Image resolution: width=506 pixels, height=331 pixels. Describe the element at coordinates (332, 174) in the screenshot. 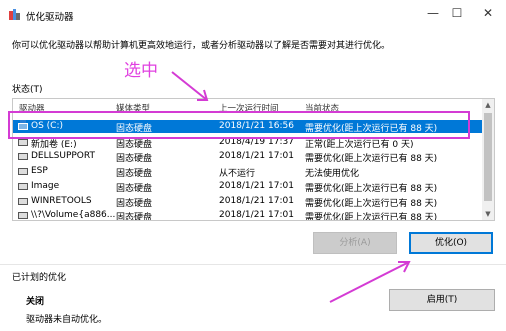

I see `current-status: 无法使用优化` at that location.